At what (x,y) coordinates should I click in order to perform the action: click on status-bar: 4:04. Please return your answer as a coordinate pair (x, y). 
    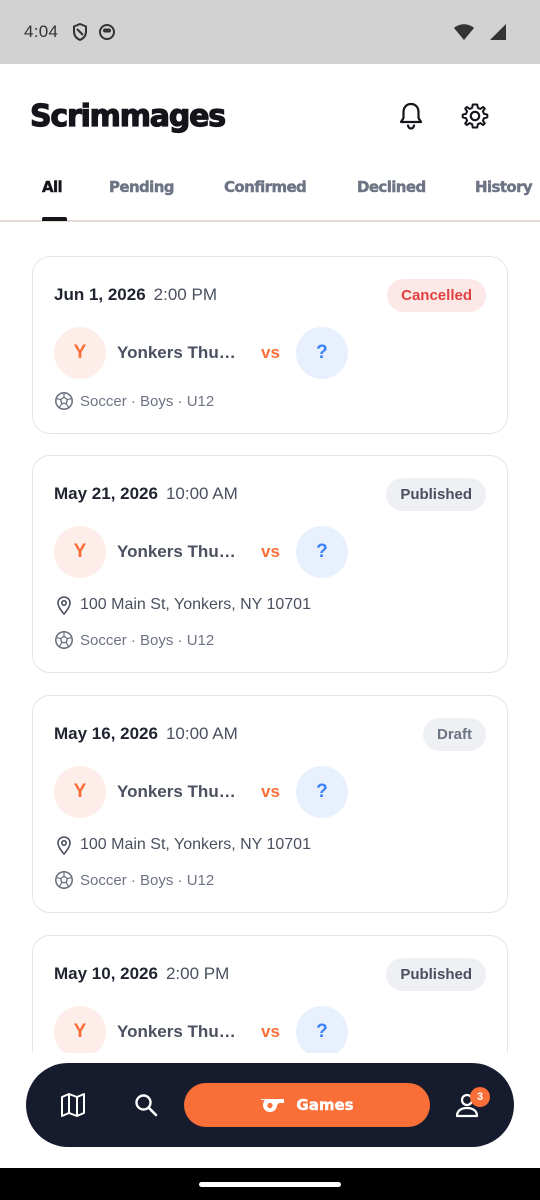
    Looking at the image, I should click on (270, 32).